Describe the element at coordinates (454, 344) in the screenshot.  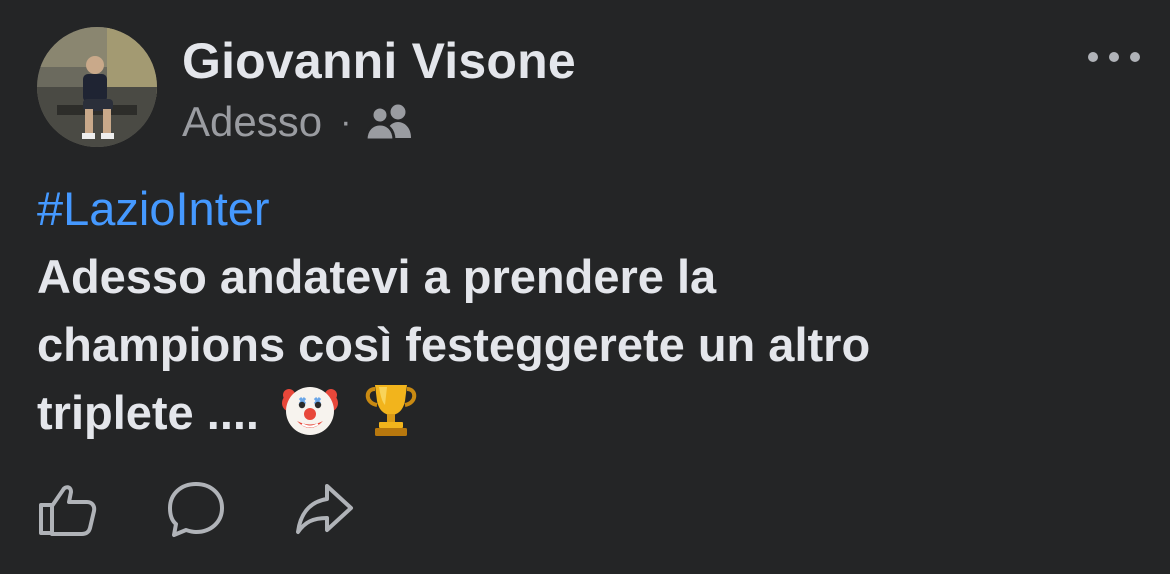
I see `post-text-line: champions così festeggerete un altro` at that location.